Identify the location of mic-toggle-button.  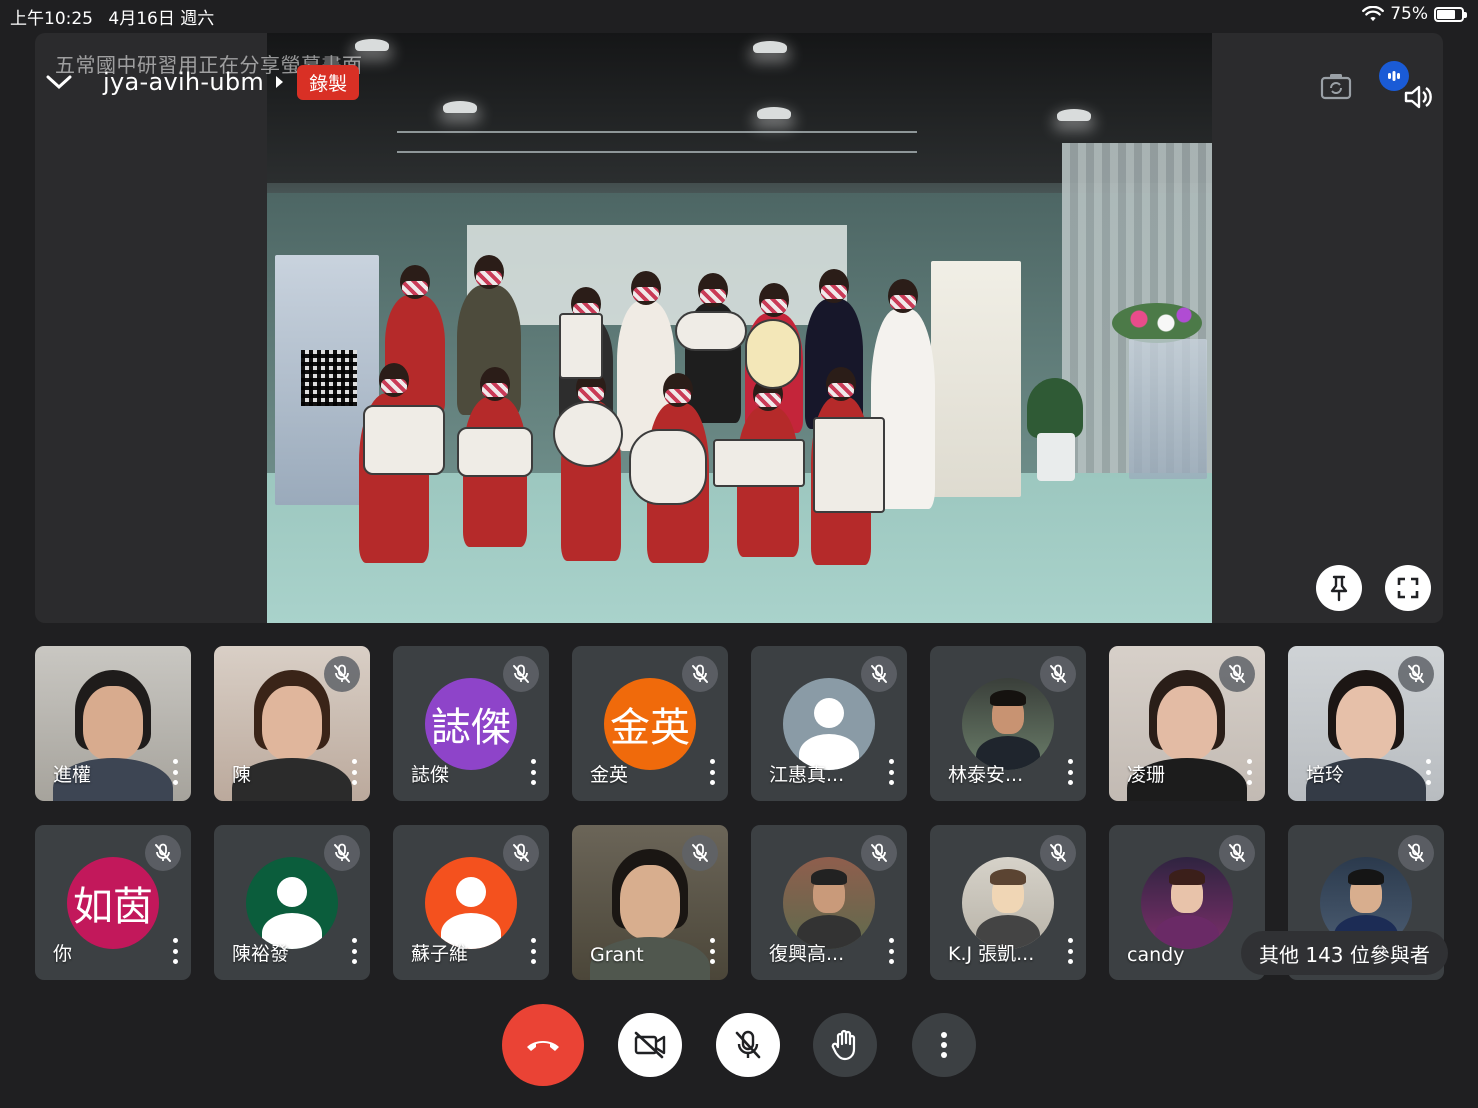
(748, 1045).